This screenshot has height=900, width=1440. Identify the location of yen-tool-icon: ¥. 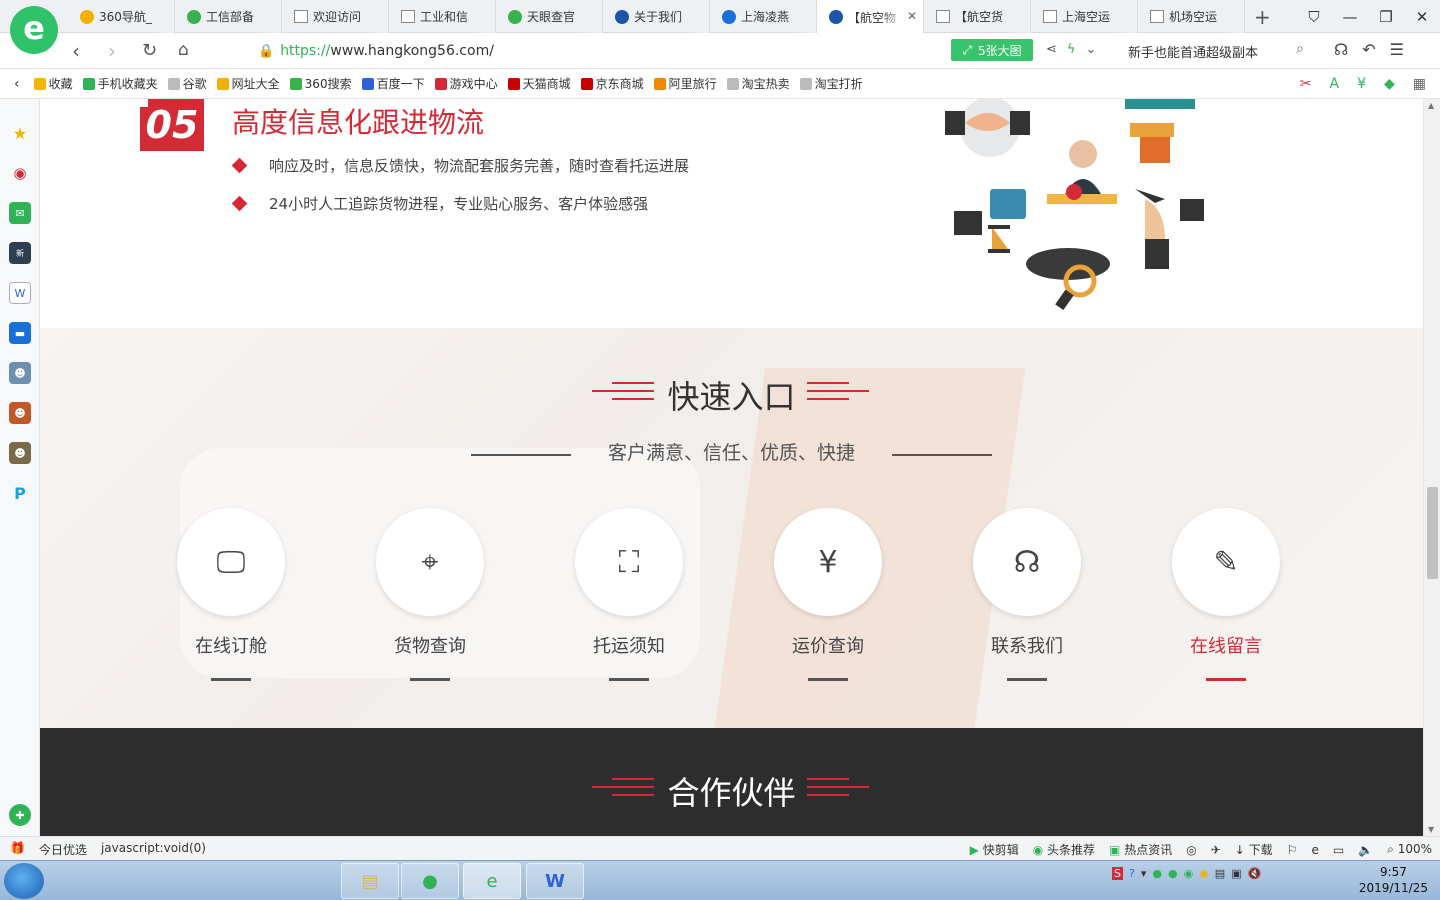
(1361, 84).